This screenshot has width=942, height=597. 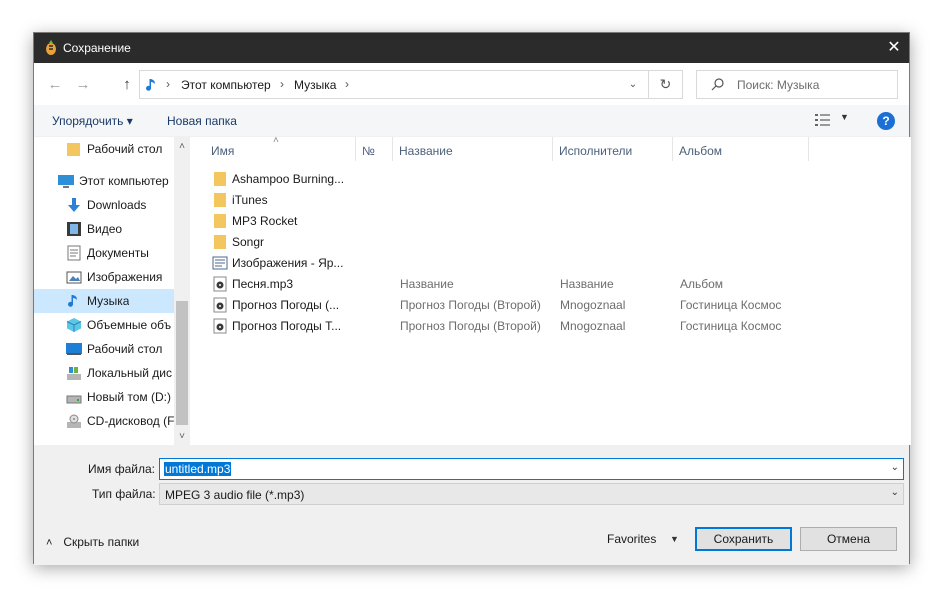 What do you see at coordinates (92, 121) in the screenshot?
I see `organize-menu-button: Упорядочить ▾` at bounding box center [92, 121].